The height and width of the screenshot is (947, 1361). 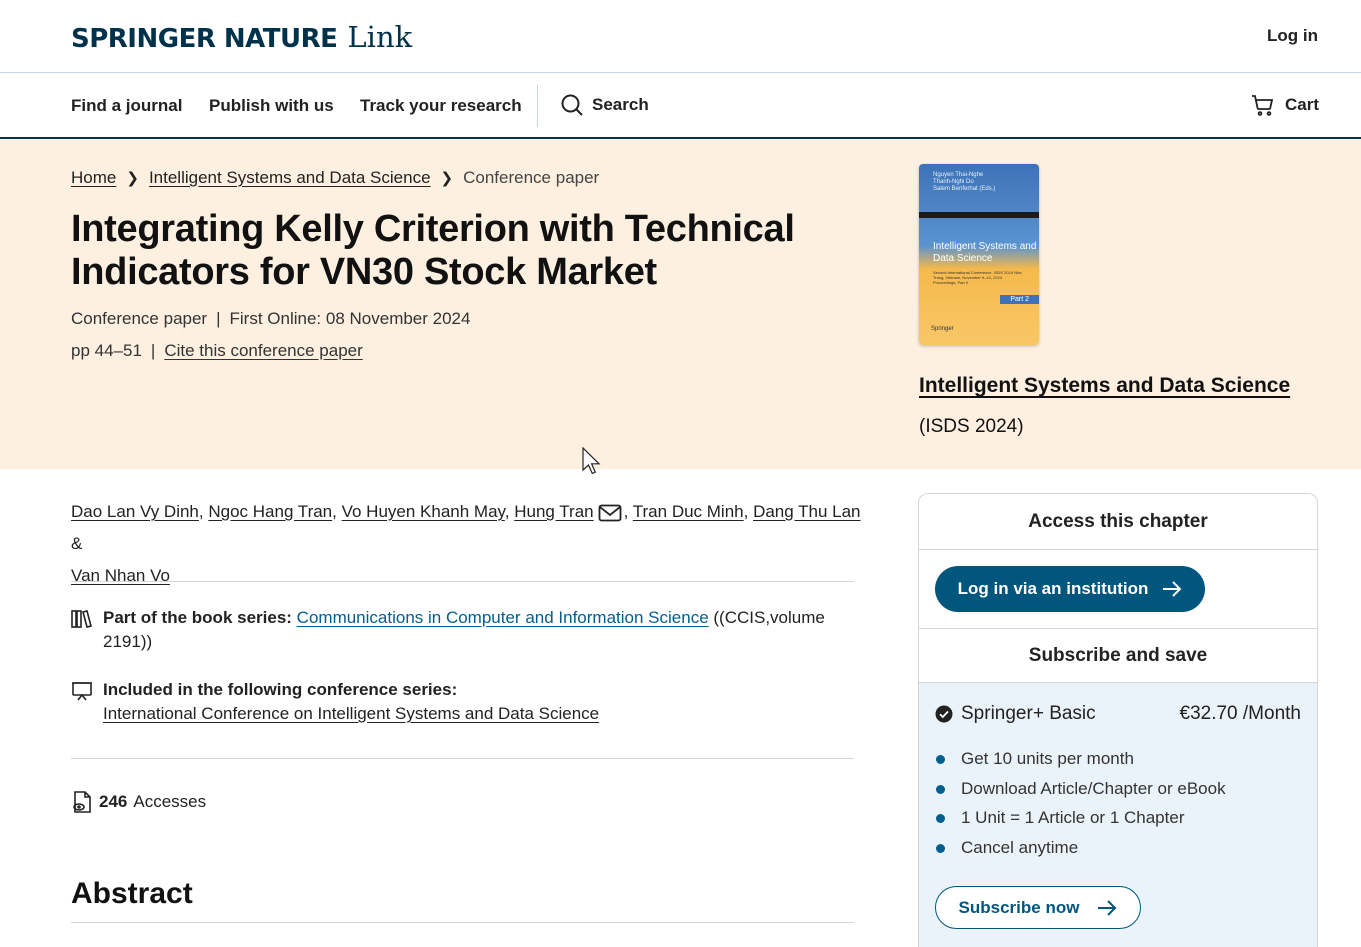 I want to click on springer-nature-link-logo: SPRINGER NATURE Link, so click(x=241, y=37).